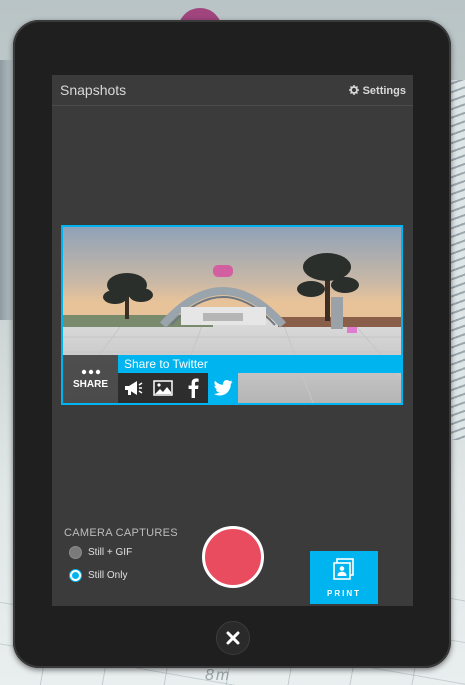 This screenshot has height=685, width=465. What do you see at coordinates (166, 364) in the screenshot?
I see `share-tooltip-label: Share to Twitter` at bounding box center [166, 364].